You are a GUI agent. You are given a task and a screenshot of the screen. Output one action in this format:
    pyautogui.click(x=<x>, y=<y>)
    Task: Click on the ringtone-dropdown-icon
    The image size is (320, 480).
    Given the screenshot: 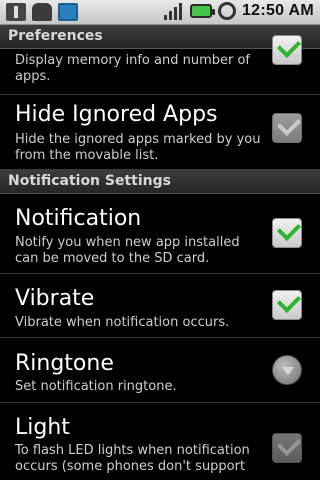 What is the action you would take?
    pyautogui.click(x=287, y=370)
    